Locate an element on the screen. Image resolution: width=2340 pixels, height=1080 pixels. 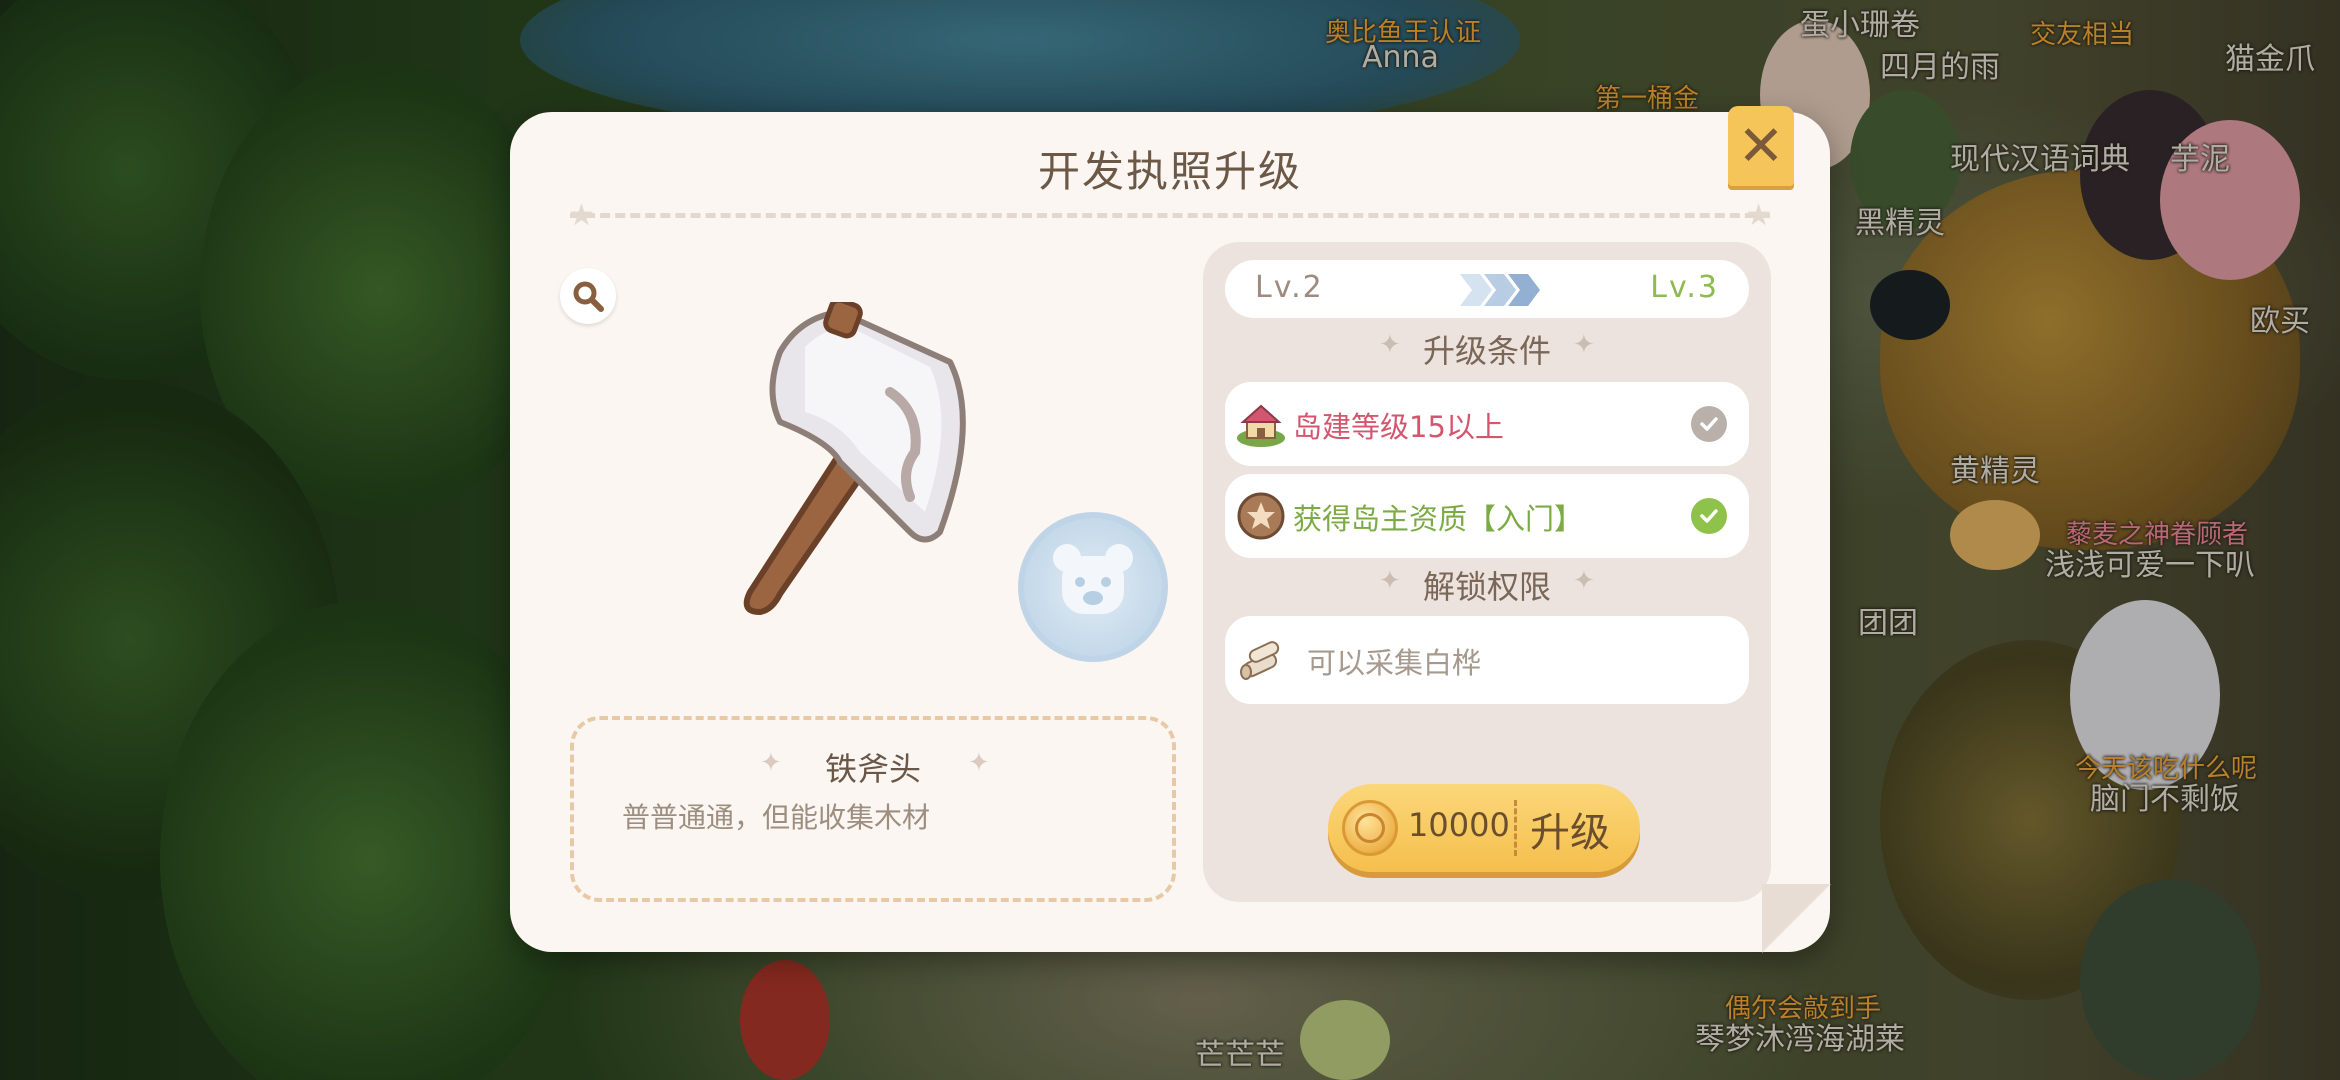
button-divider is located at coordinates (1515, 828).